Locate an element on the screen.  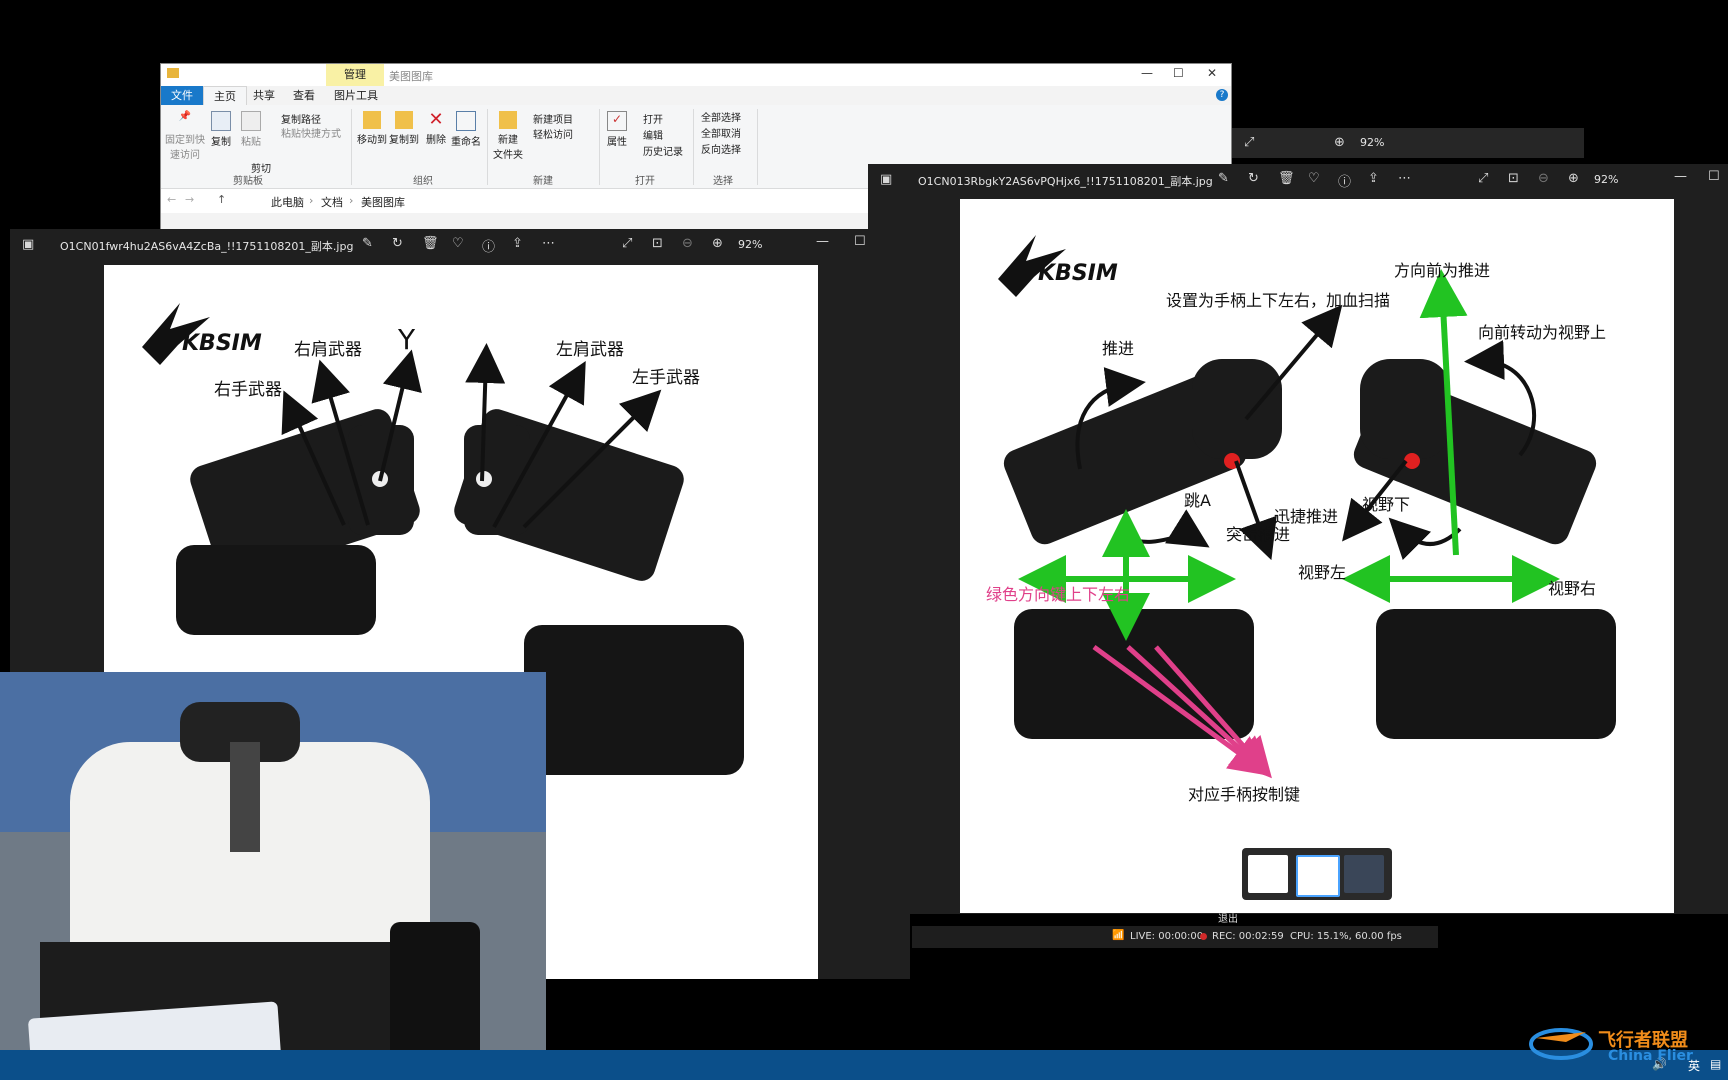
breadcrumb-gallery: 美图图库 is located at coordinates (383, 202).